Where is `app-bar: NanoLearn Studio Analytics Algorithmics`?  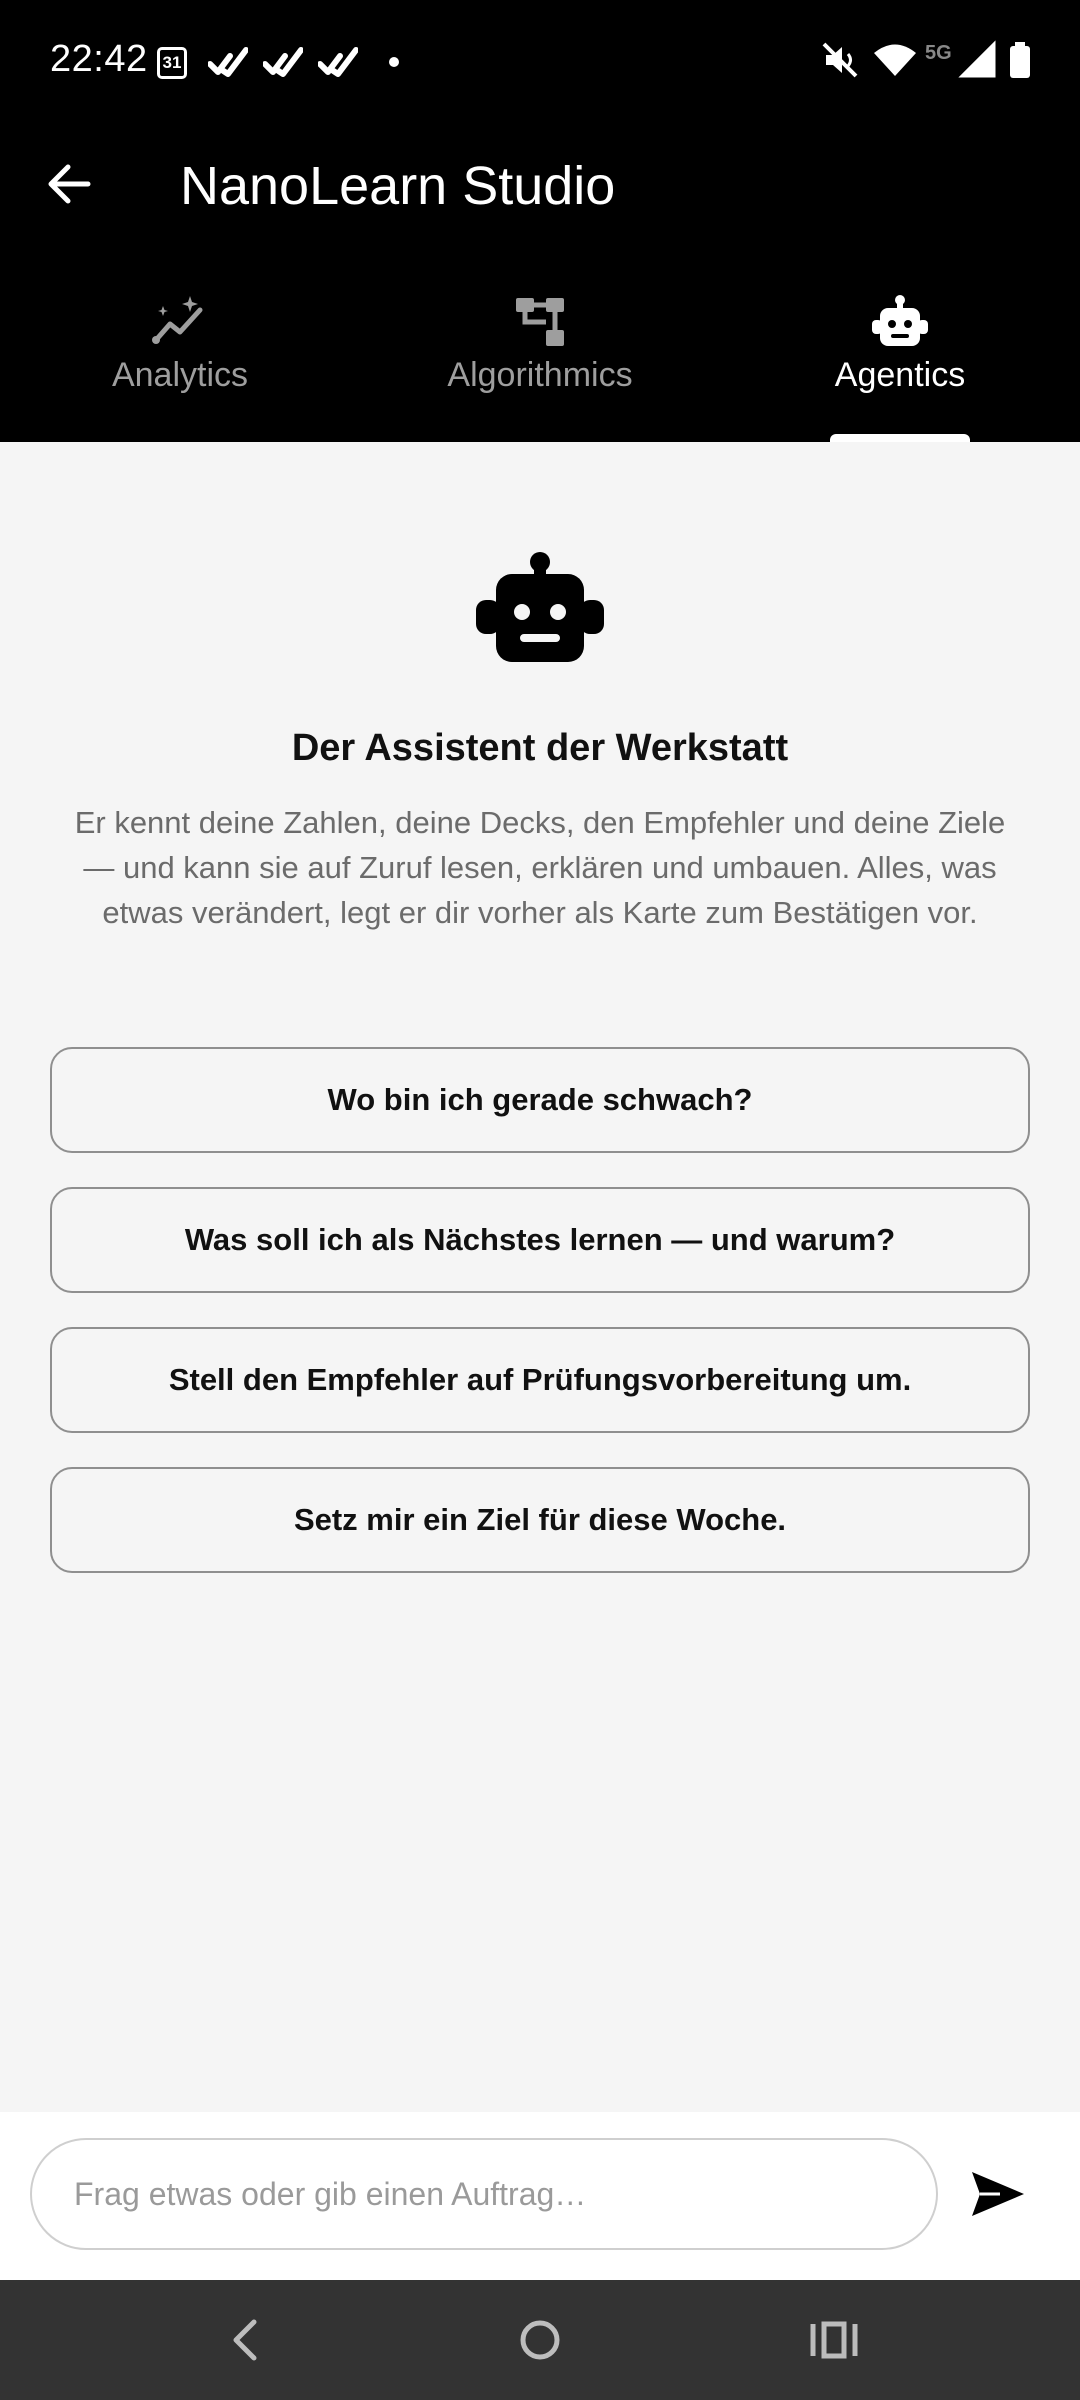 app-bar: NanoLearn Studio Analytics Algorithmics is located at coordinates (540, 283).